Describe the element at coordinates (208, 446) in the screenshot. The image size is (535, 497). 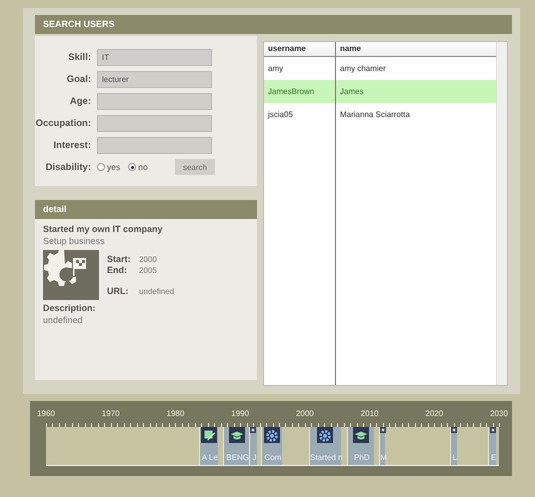
I see `timeline-item: A Le` at that location.